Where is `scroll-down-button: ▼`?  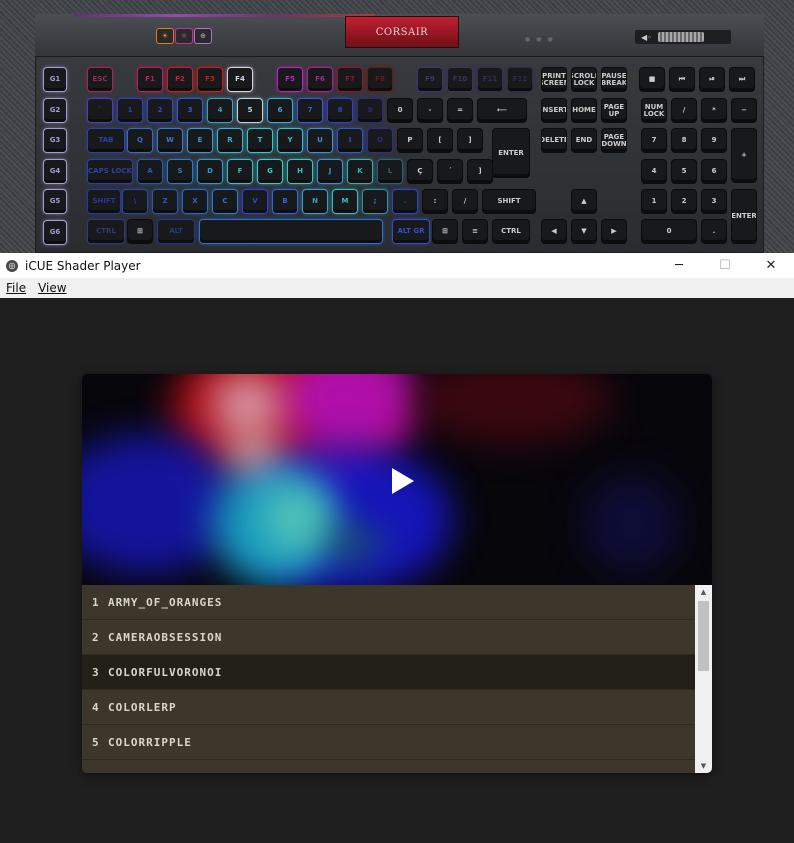 scroll-down-button: ▼ is located at coordinates (703, 766).